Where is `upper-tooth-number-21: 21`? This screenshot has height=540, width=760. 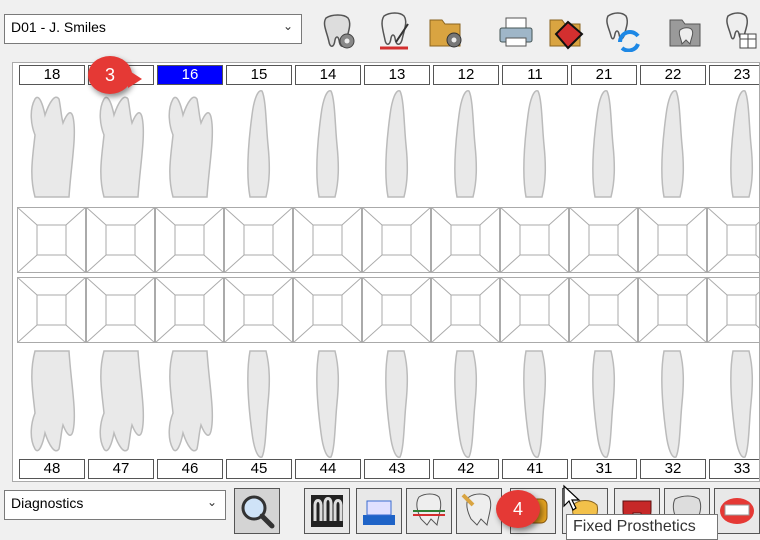 upper-tooth-number-21: 21 is located at coordinates (604, 75).